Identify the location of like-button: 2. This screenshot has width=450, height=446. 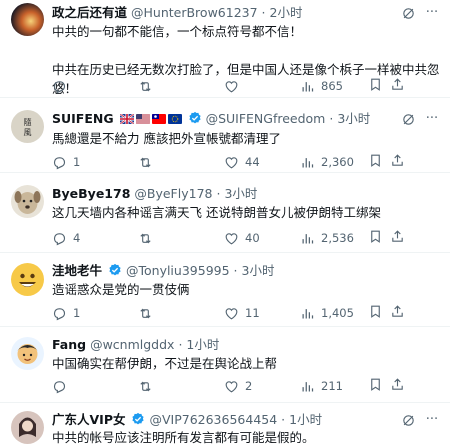
(238, 386).